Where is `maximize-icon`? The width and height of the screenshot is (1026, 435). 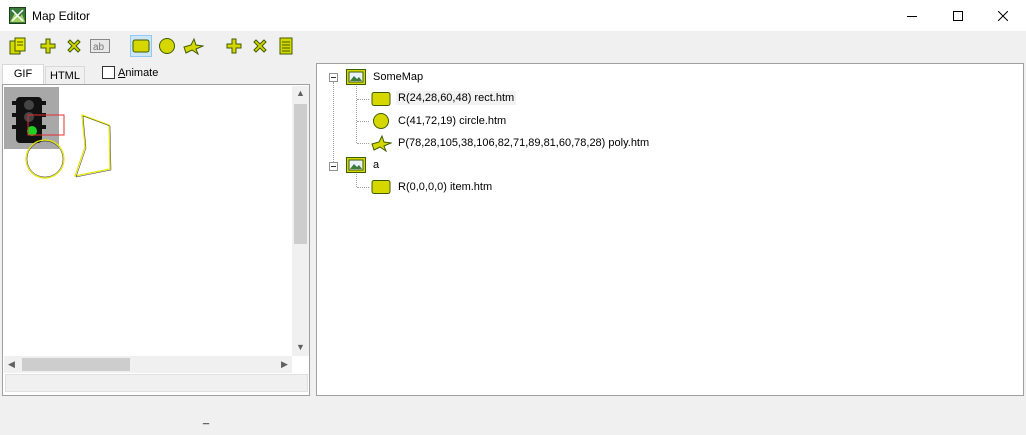
maximize-icon is located at coordinates (958, 15).